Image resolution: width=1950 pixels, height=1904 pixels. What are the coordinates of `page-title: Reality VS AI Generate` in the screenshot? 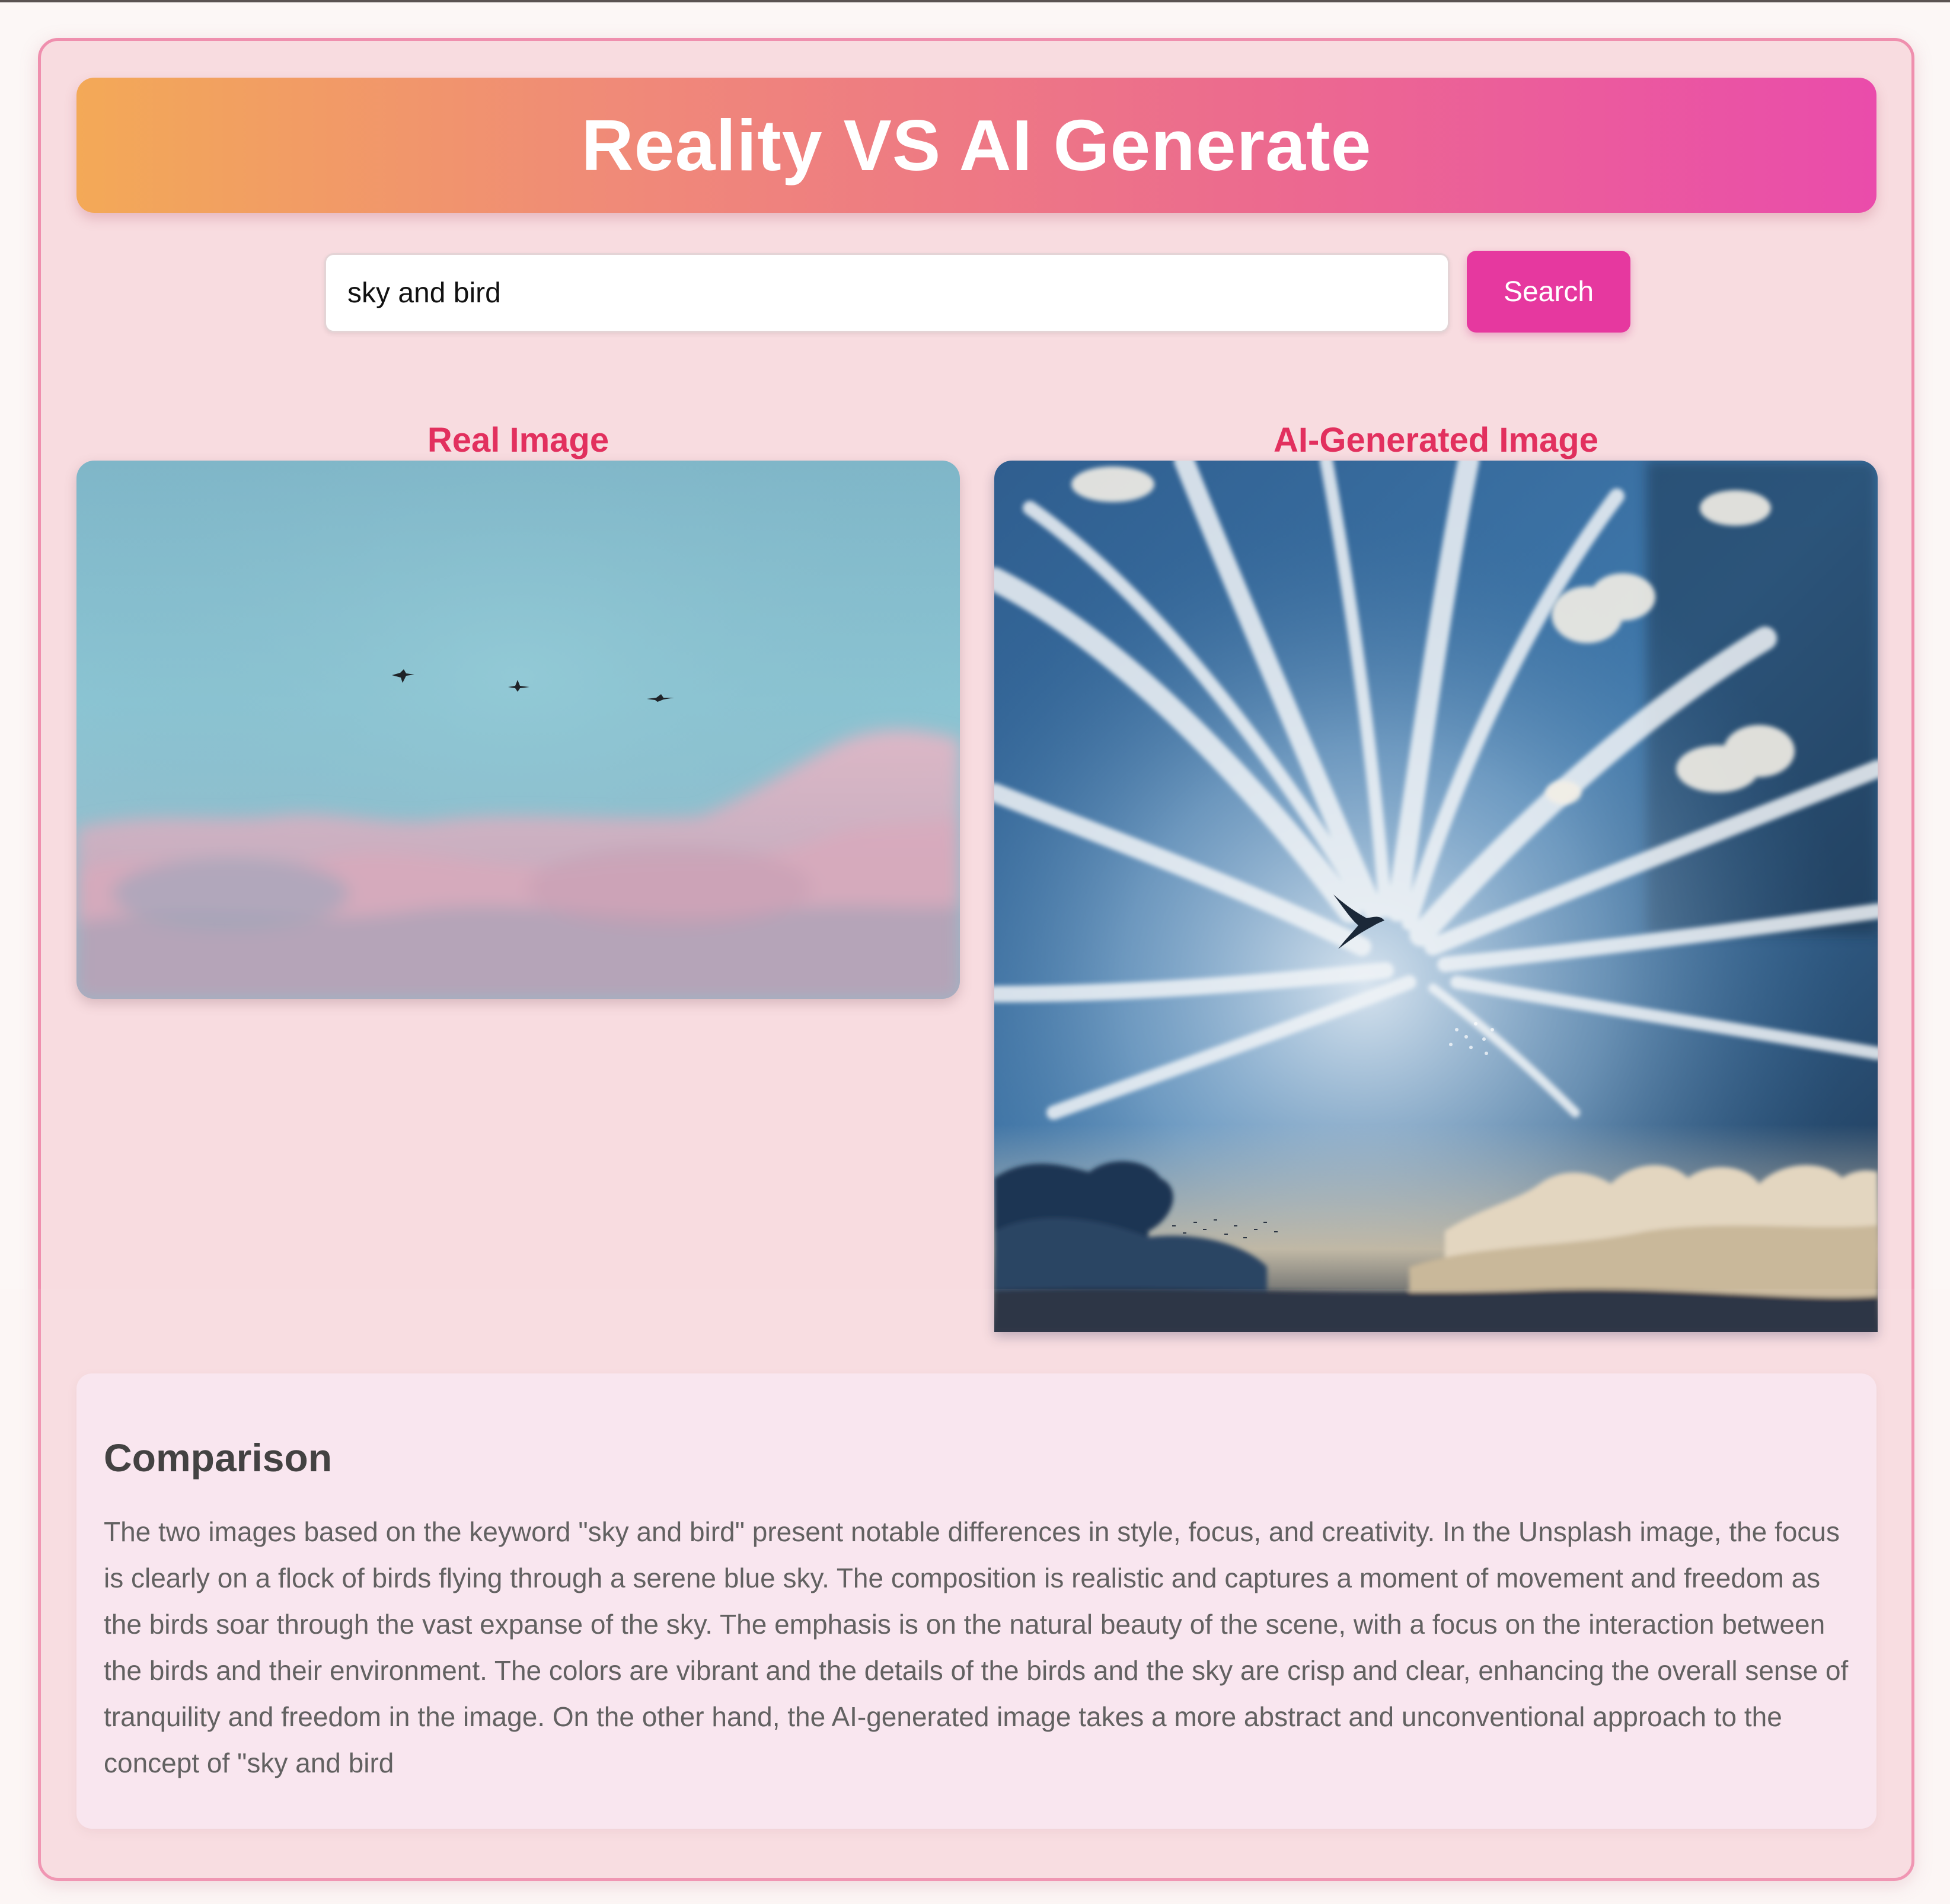 It's located at (977, 146).